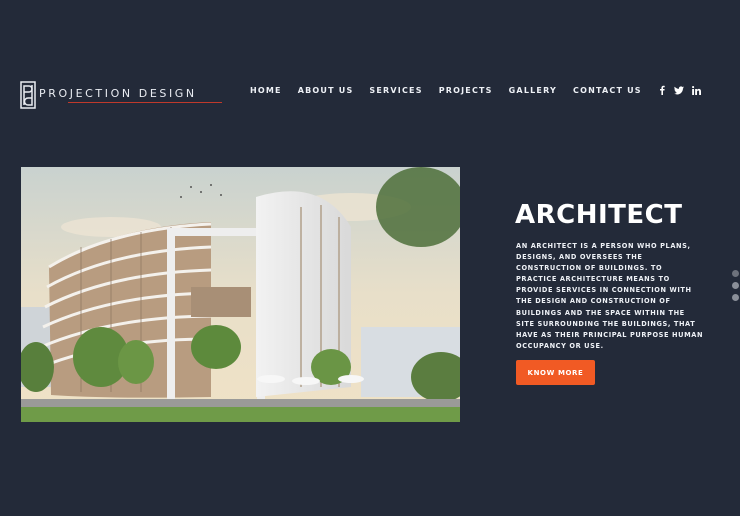 This screenshot has width=740, height=516. Describe the element at coordinates (555, 372) in the screenshot. I see `know-more-button: KNOW MORE` at that location.